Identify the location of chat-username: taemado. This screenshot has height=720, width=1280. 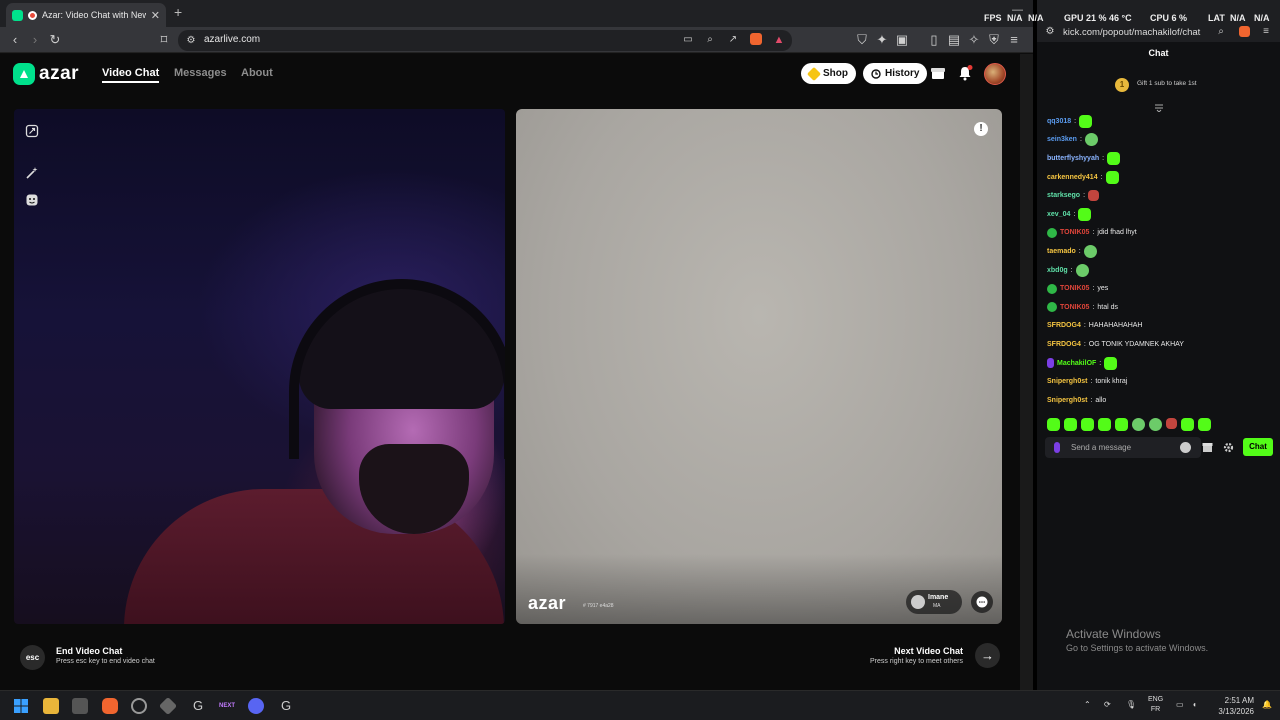
(1061, 251).